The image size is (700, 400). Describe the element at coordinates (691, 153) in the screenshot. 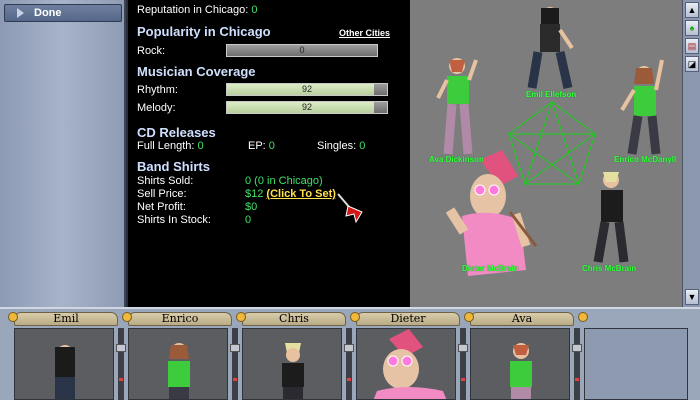

I see `scene-toolbar: ▲ ♠ ▤ ◪ ▼` at that location.